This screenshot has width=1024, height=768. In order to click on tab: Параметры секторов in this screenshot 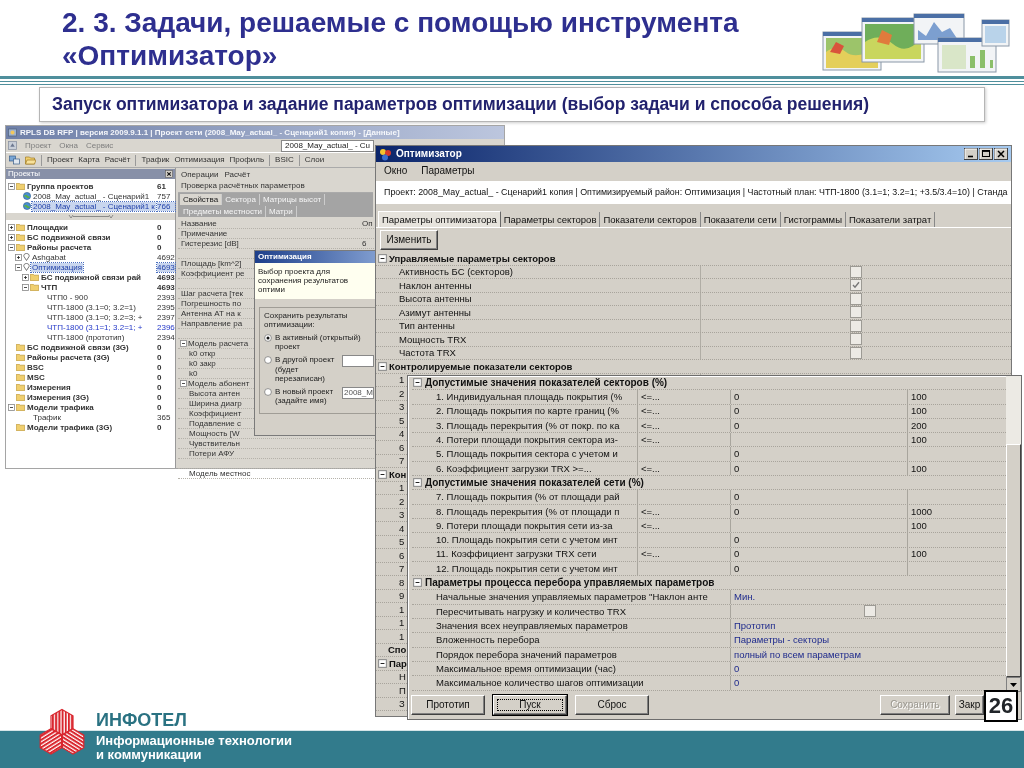, I will do `click(550, 219)`.